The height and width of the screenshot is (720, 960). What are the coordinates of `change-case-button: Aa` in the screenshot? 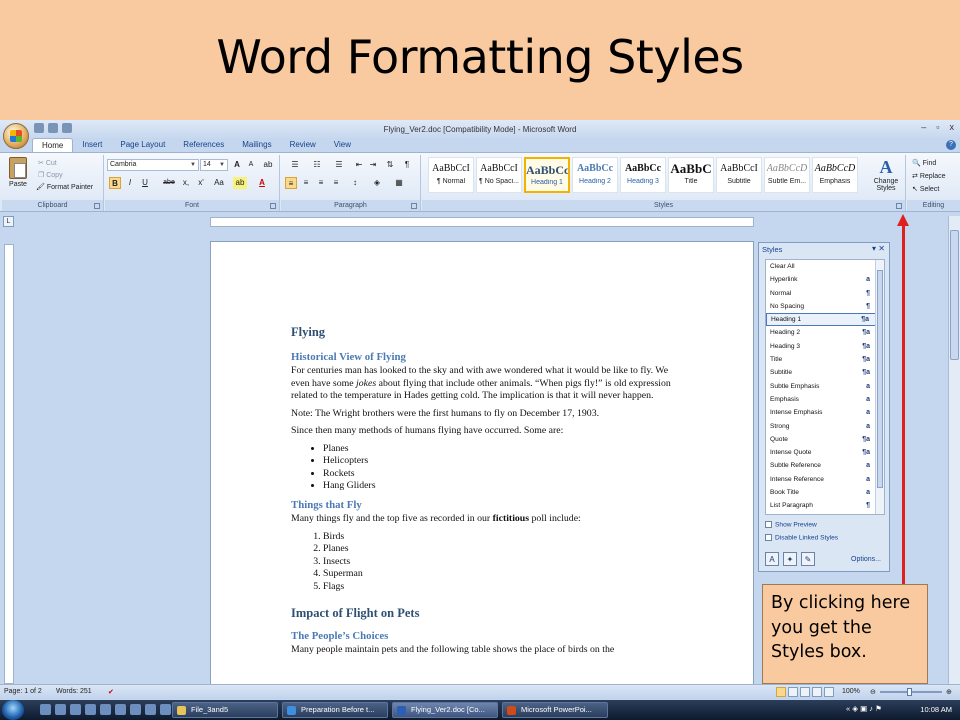 It's located at (219, 183).